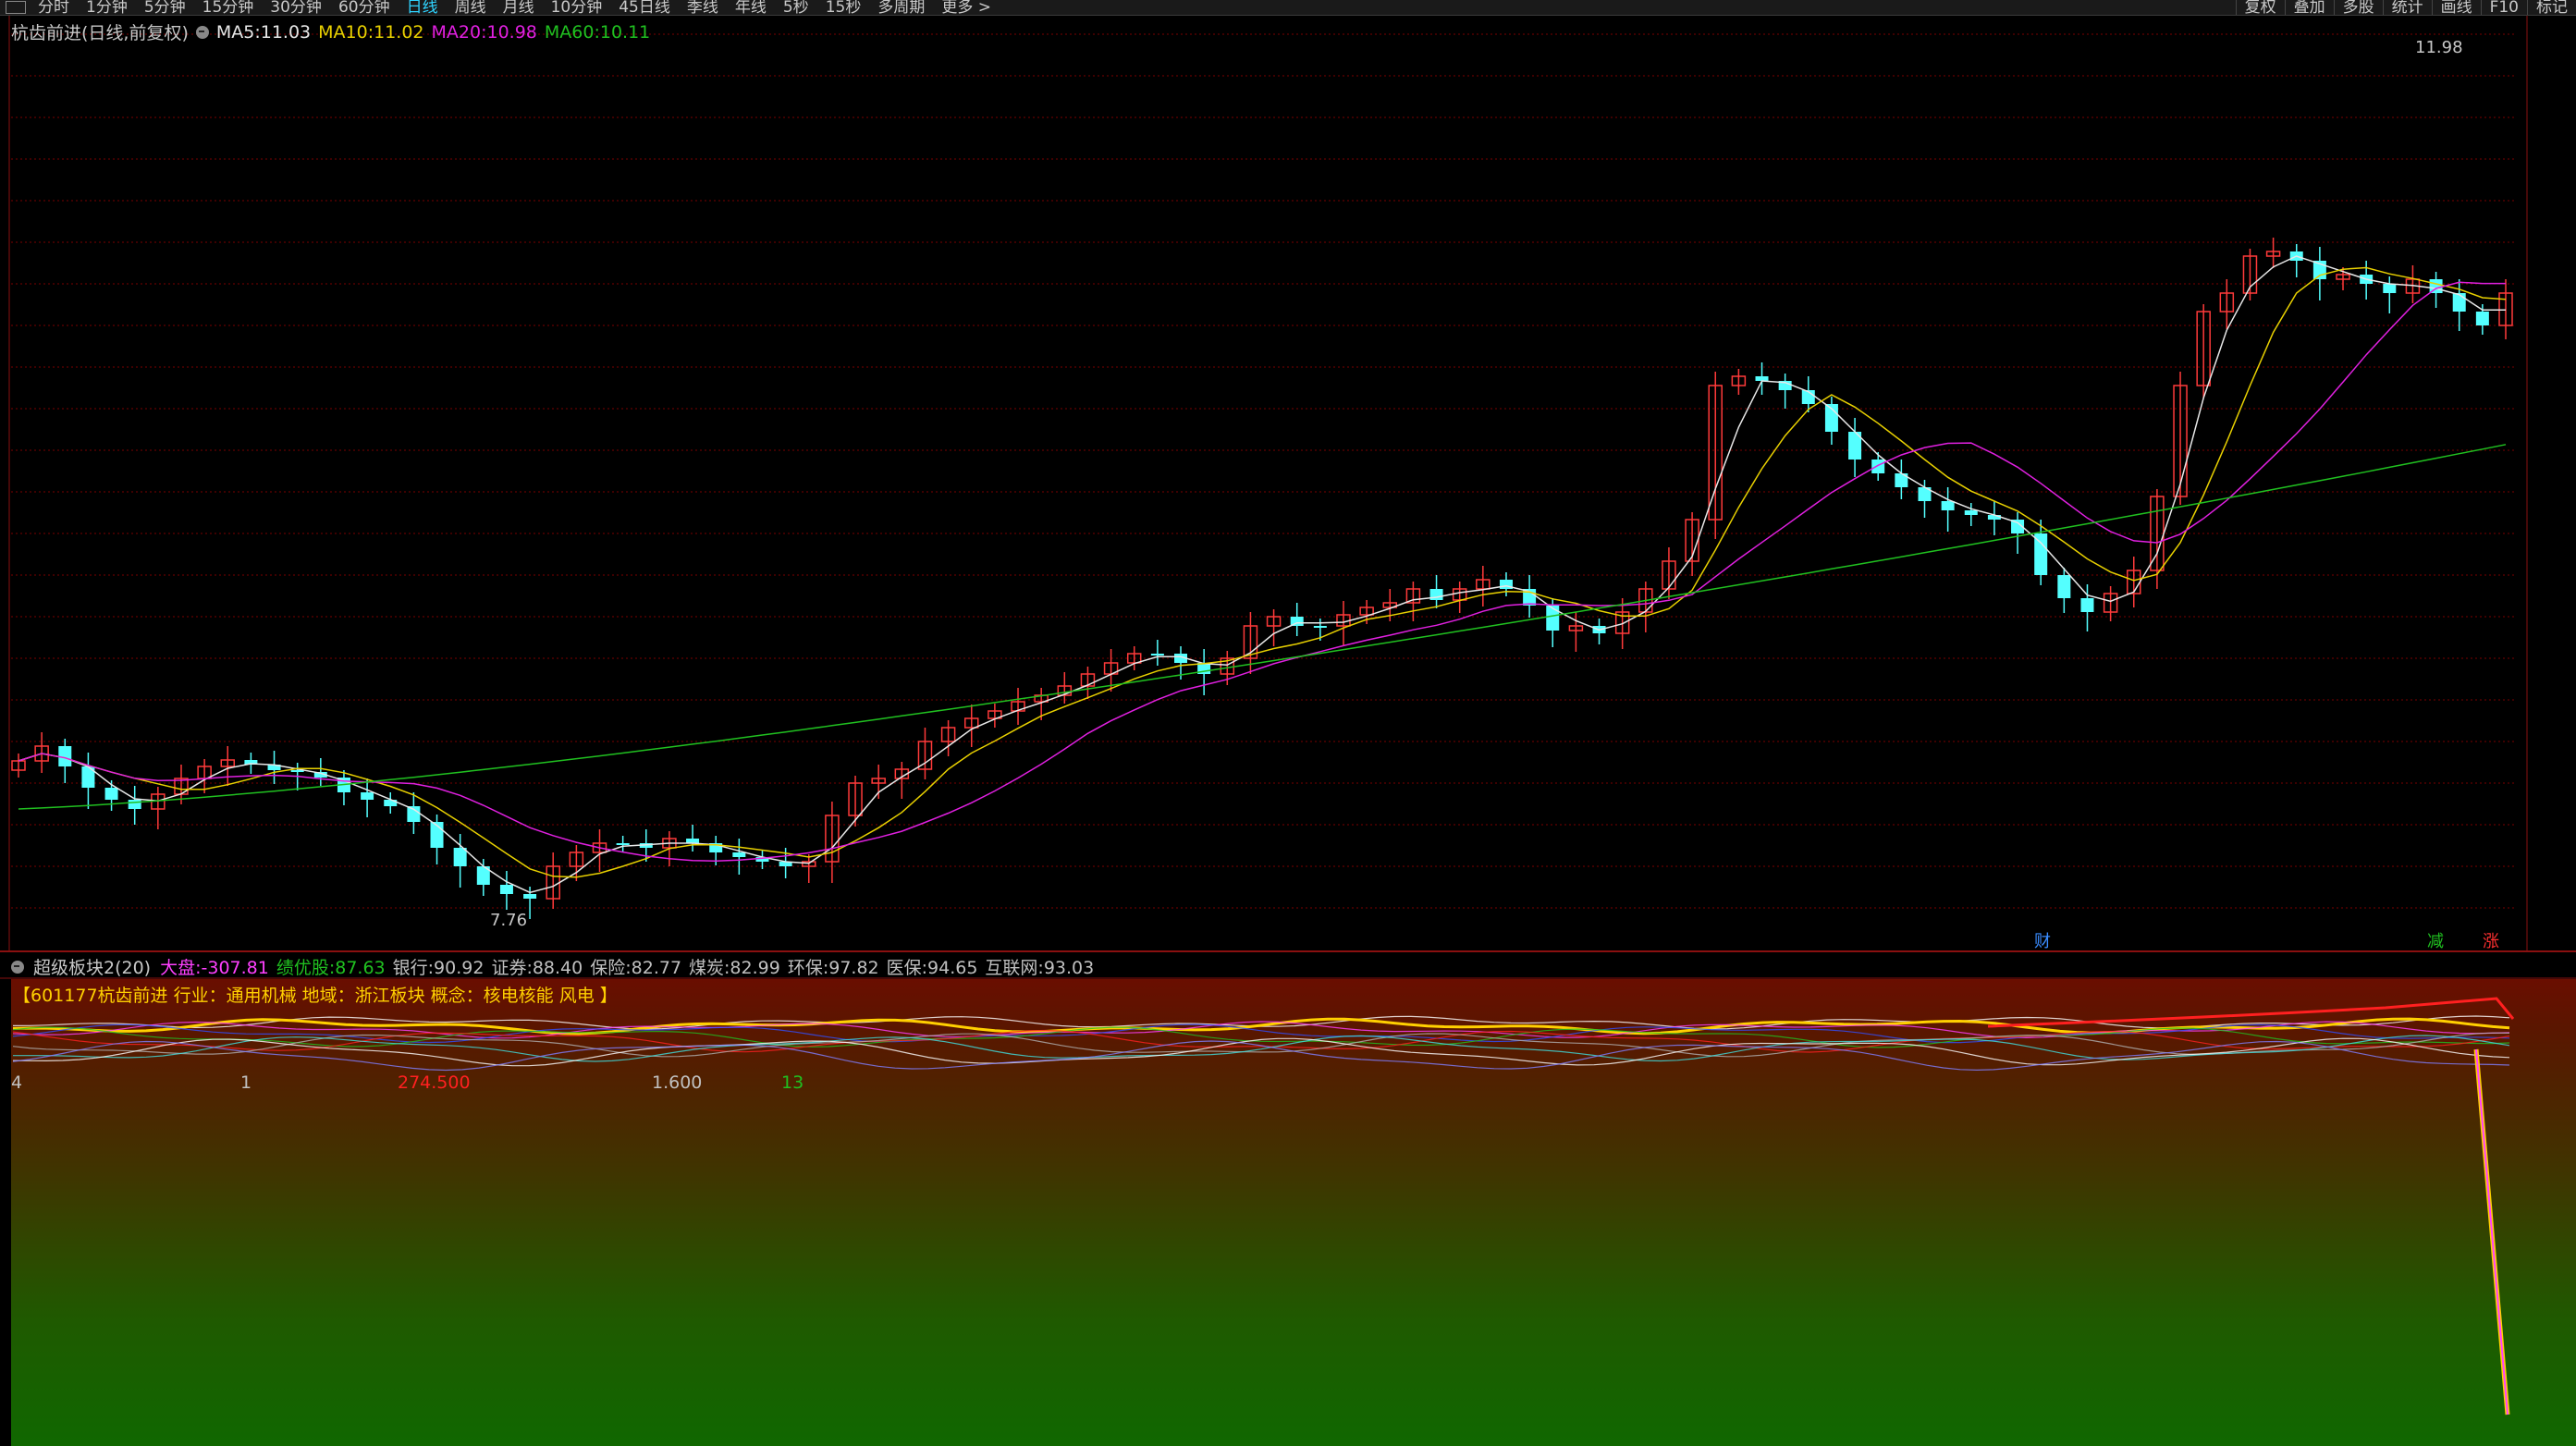 This screenshot has height=1446, width=2576. Describe the element at coordinates (2492, 1231) in the screenshot. I see `plunge-line-magenta` at that location.